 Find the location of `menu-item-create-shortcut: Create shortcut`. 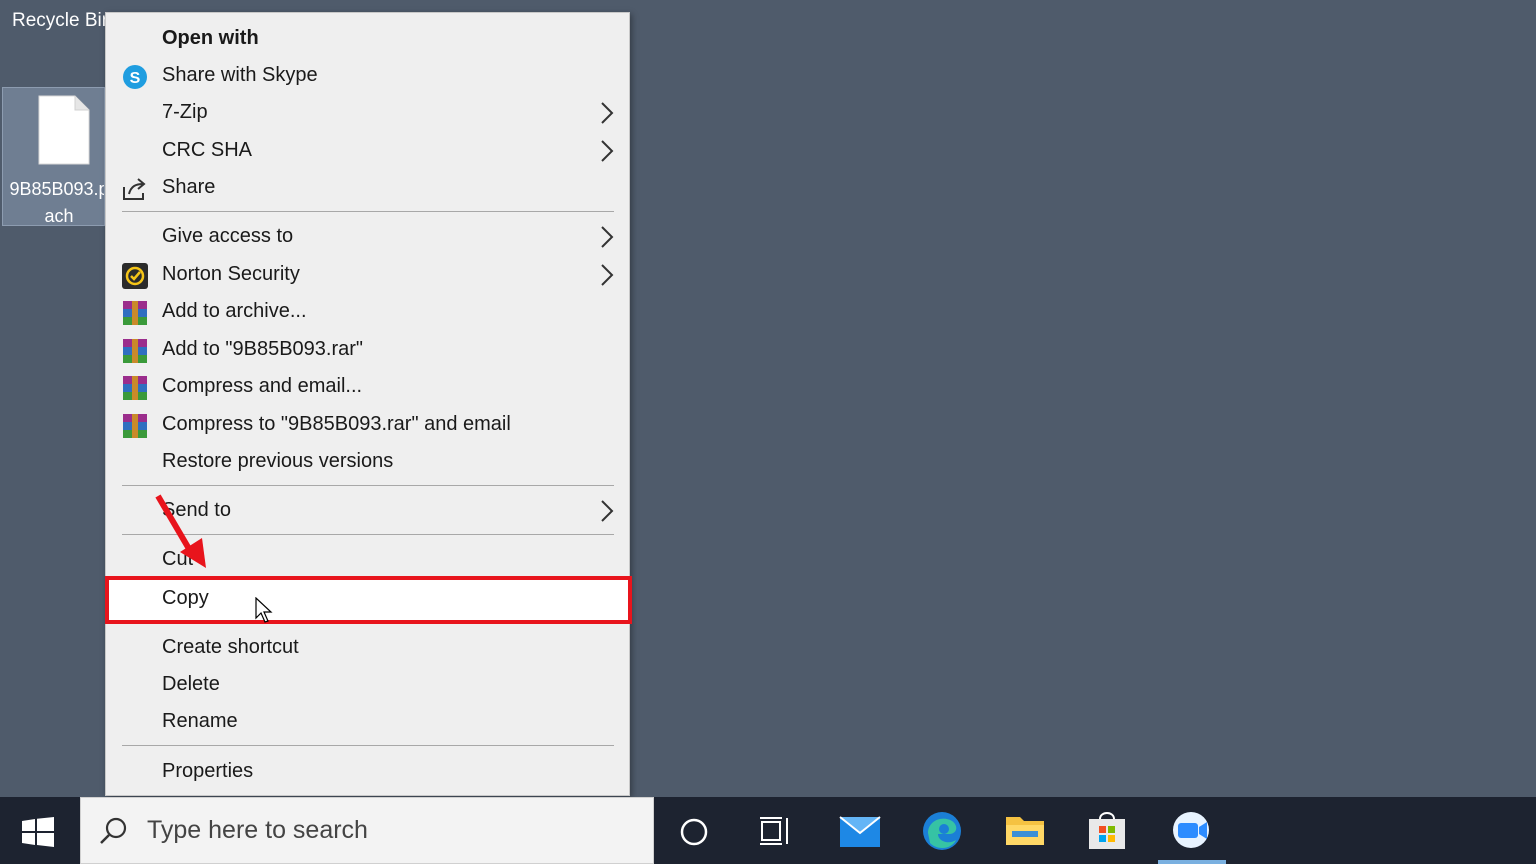

menu-item-create-shortcut: Create shortcut is located at coordinates (367, 648).